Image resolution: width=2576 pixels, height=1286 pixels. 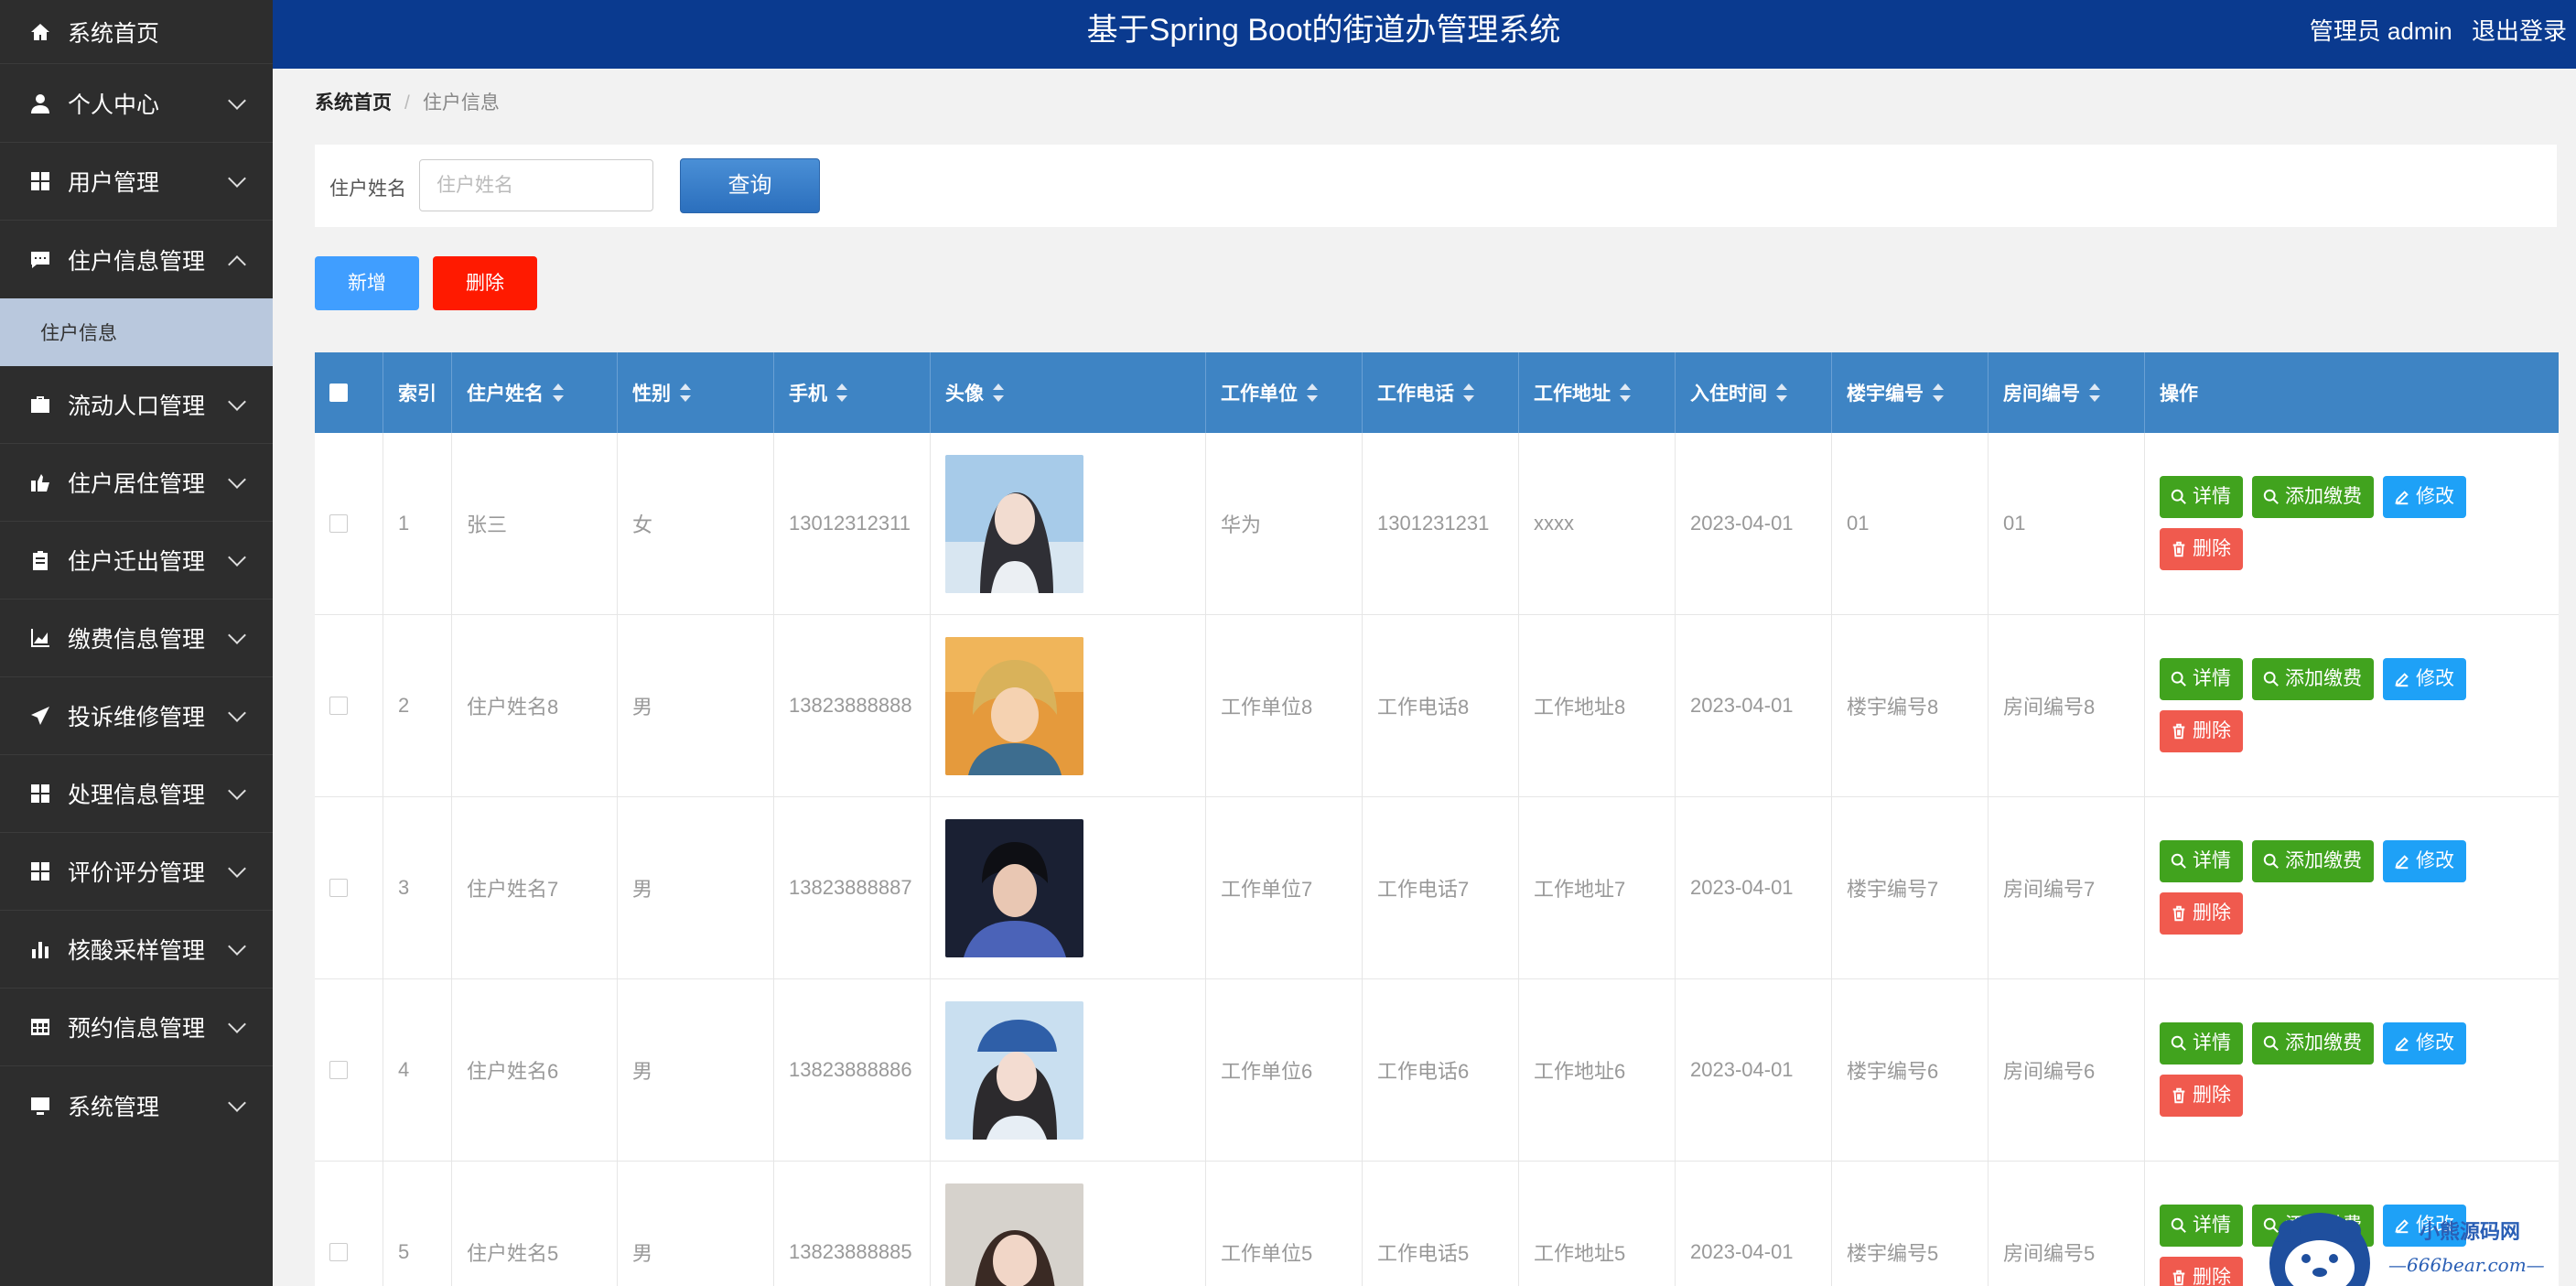 What do you see at coordinates (1597, 523) in the screenshot?
I see `cell-work-address: xxxx` at bounding box center [1597, 523].